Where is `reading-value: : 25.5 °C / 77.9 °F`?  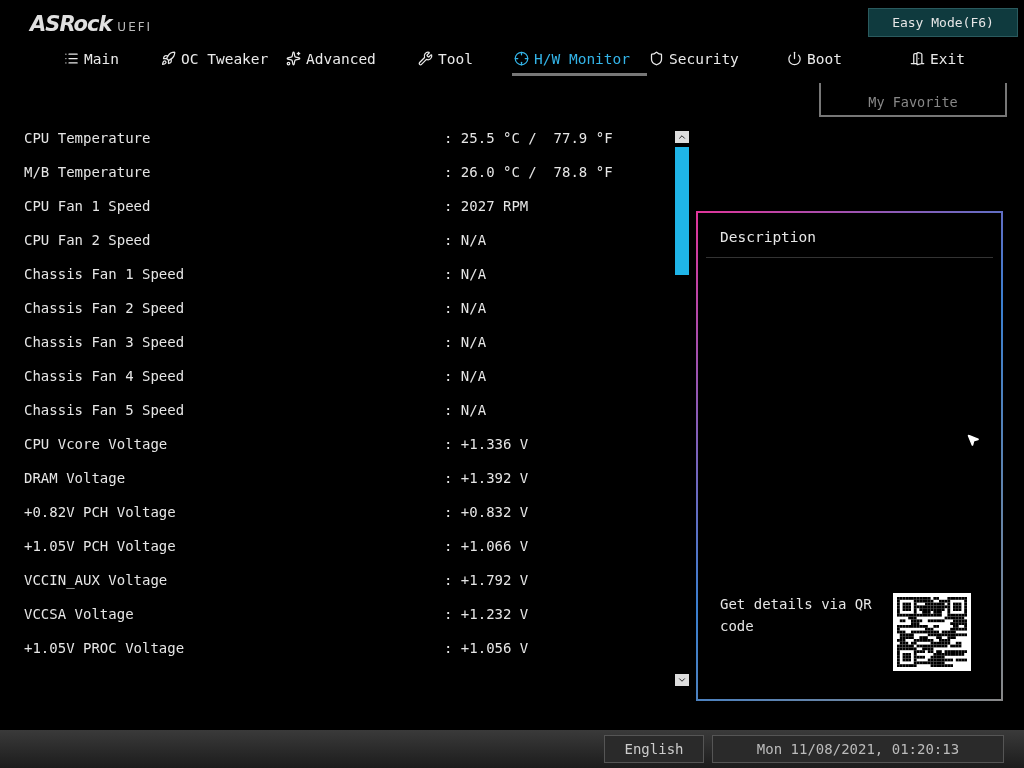 reading-value: : 25.5 °C / 77.9 °F is located at coordinates (528, 138).